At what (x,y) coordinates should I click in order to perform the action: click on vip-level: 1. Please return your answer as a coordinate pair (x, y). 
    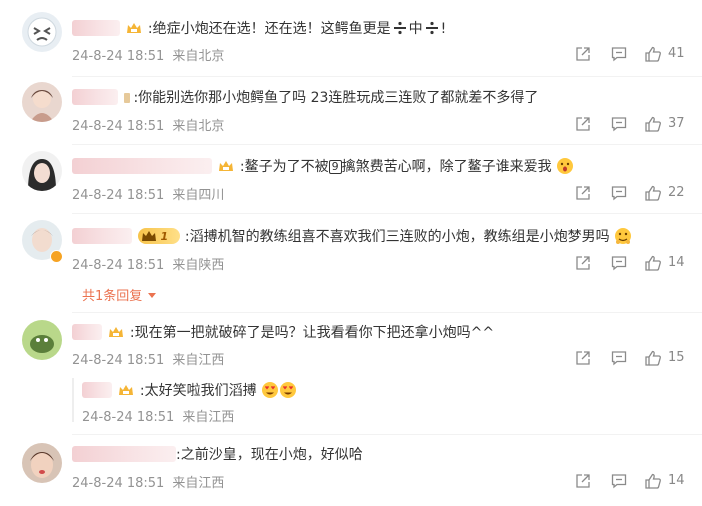
    Looking at the image, I should click on (164, 236).